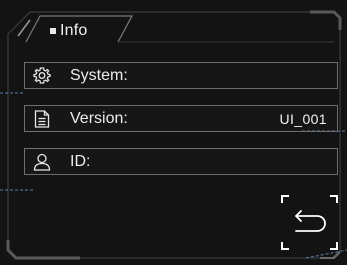 Image resolution: width=347 pixels, height=265 pixels. I want to click on tab-info-label: Info, so click(74, 30).